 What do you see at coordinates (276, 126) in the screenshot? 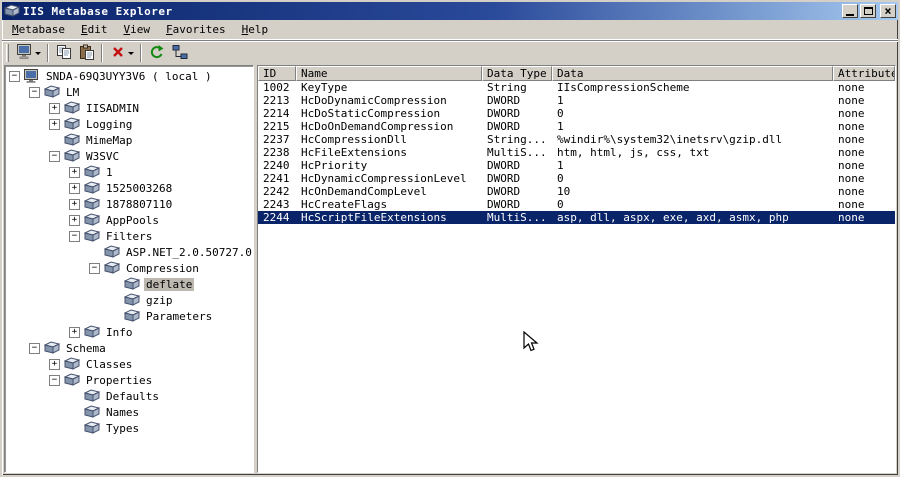
I see `cell-id: 2215` at bounding box center [276, 126].